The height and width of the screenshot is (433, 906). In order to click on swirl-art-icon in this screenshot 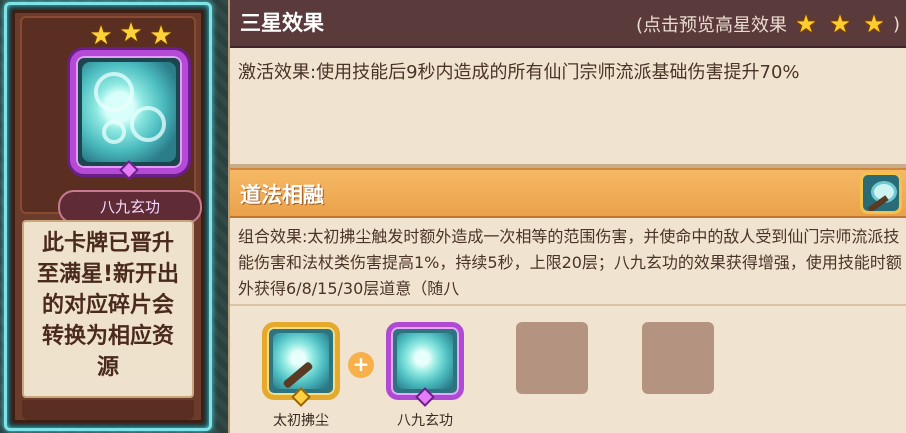, I will do `click(129, 112)`.